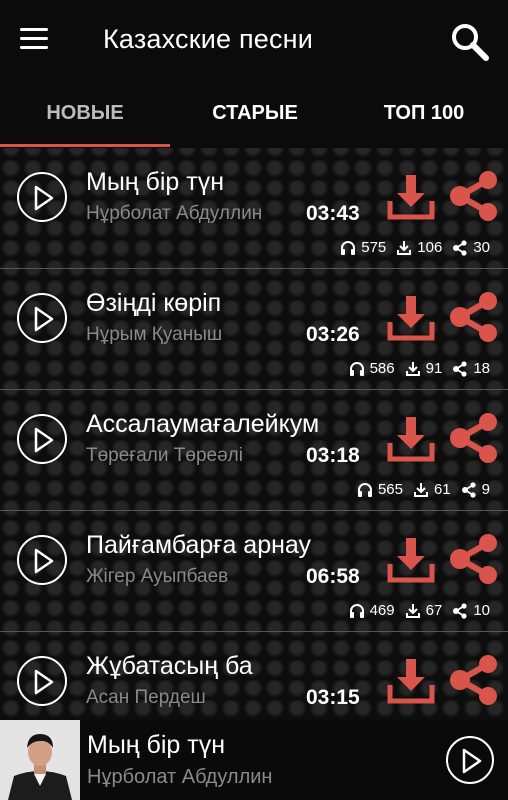  I want to click on song-artist: Нұрым Қуаныш, so click(154, 334).